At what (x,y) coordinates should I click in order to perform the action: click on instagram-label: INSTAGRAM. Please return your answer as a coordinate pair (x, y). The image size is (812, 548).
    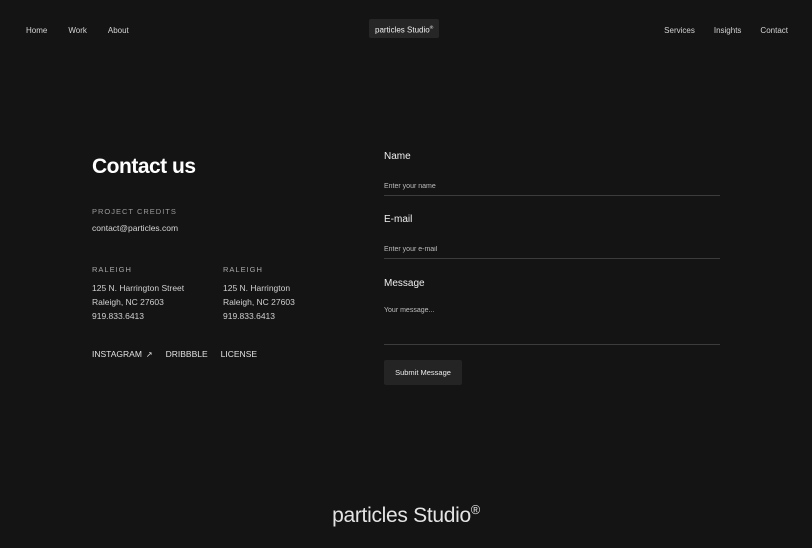
    Looking at the image, I should click on (117, 354).